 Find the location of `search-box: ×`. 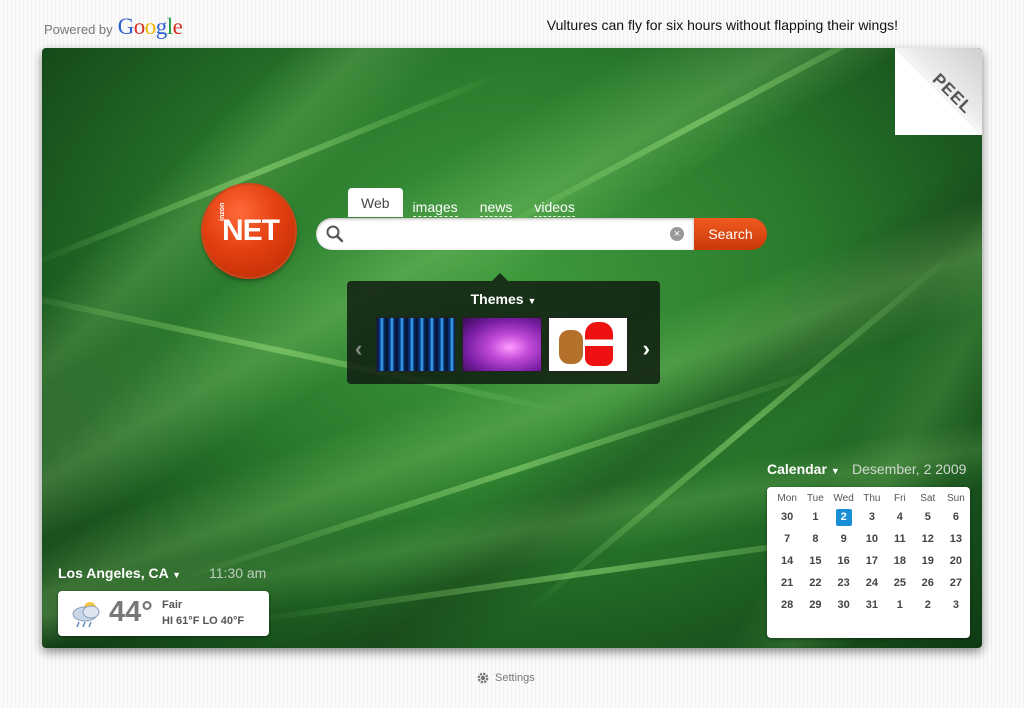

search-box: × is located at coordinates (505, 235).